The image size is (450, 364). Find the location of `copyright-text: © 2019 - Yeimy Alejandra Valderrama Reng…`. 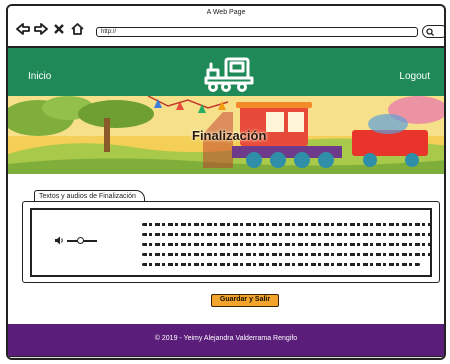

copyright-text: © 2019 - Yeimy Alejandra Valderrama Reng… is located at coordinates (226, 338).